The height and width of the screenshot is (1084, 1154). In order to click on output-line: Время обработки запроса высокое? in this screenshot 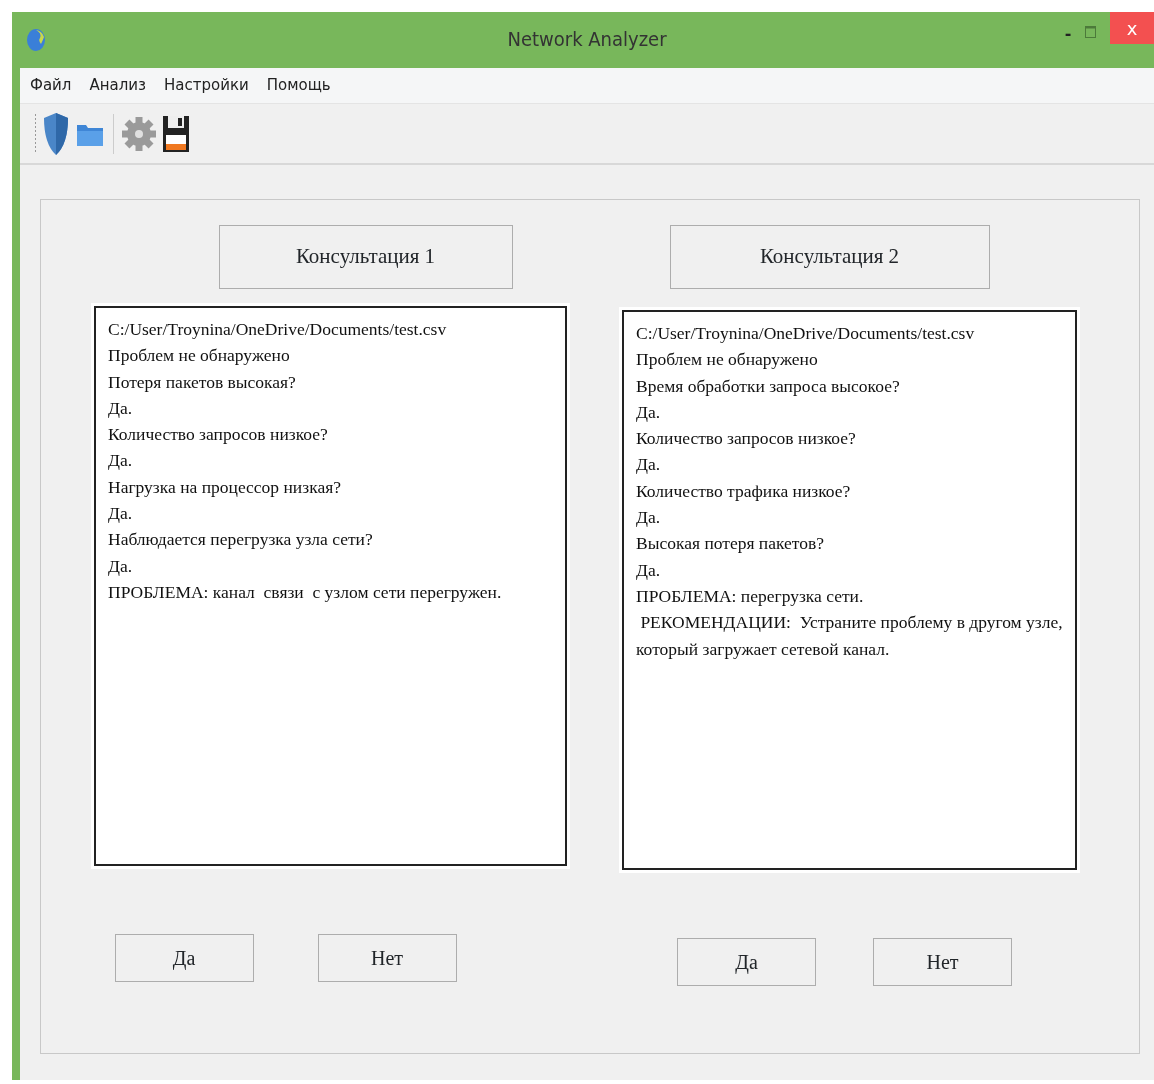, I will do `click(768, 386)`.